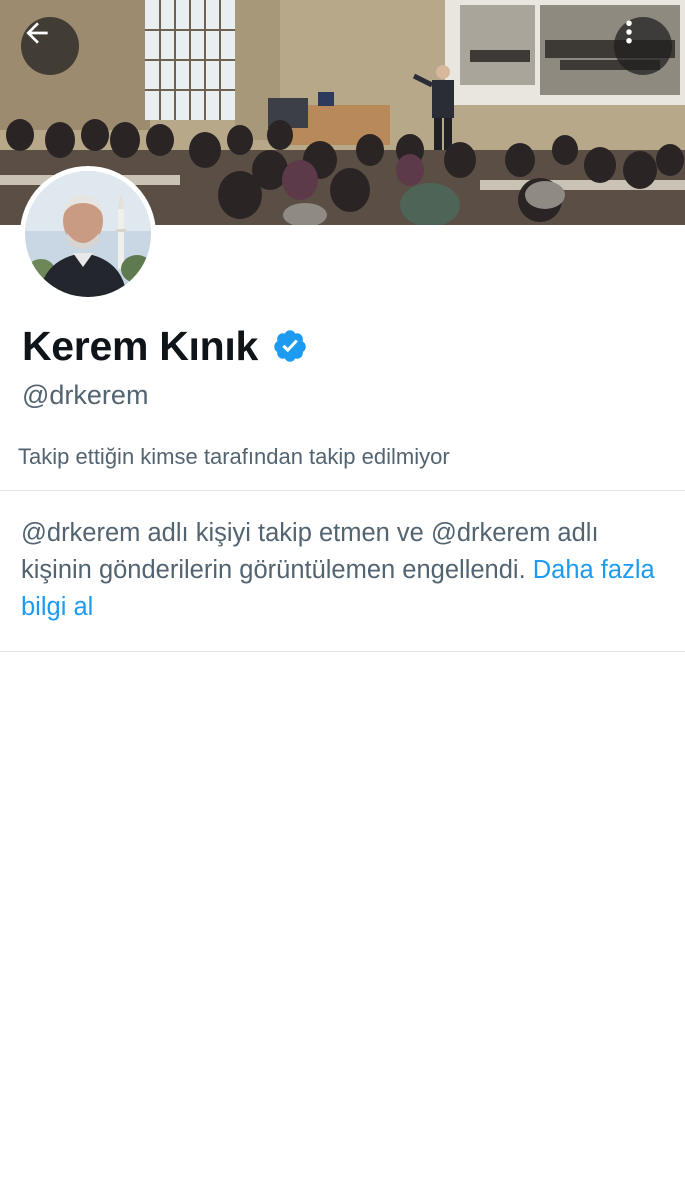 The image size is (685, 1200). I want to click on more-options-button, so click(643, 46).